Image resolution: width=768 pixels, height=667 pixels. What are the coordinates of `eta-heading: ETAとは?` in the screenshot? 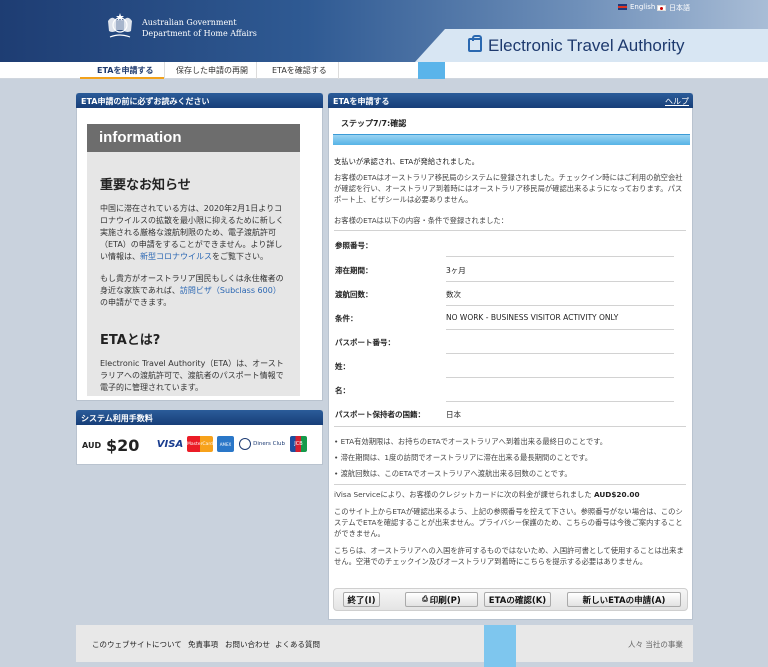 It's located at (130, 340).